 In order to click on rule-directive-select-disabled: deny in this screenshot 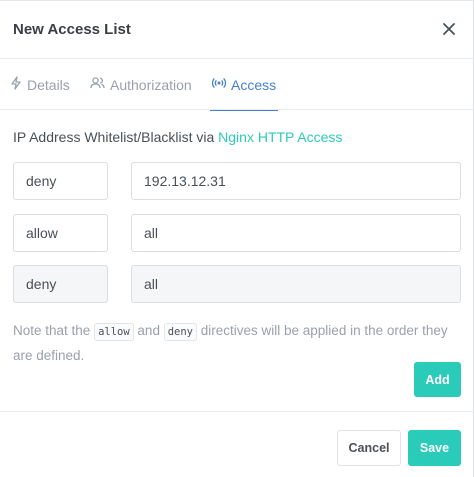, I will do `click(60, 284)`.